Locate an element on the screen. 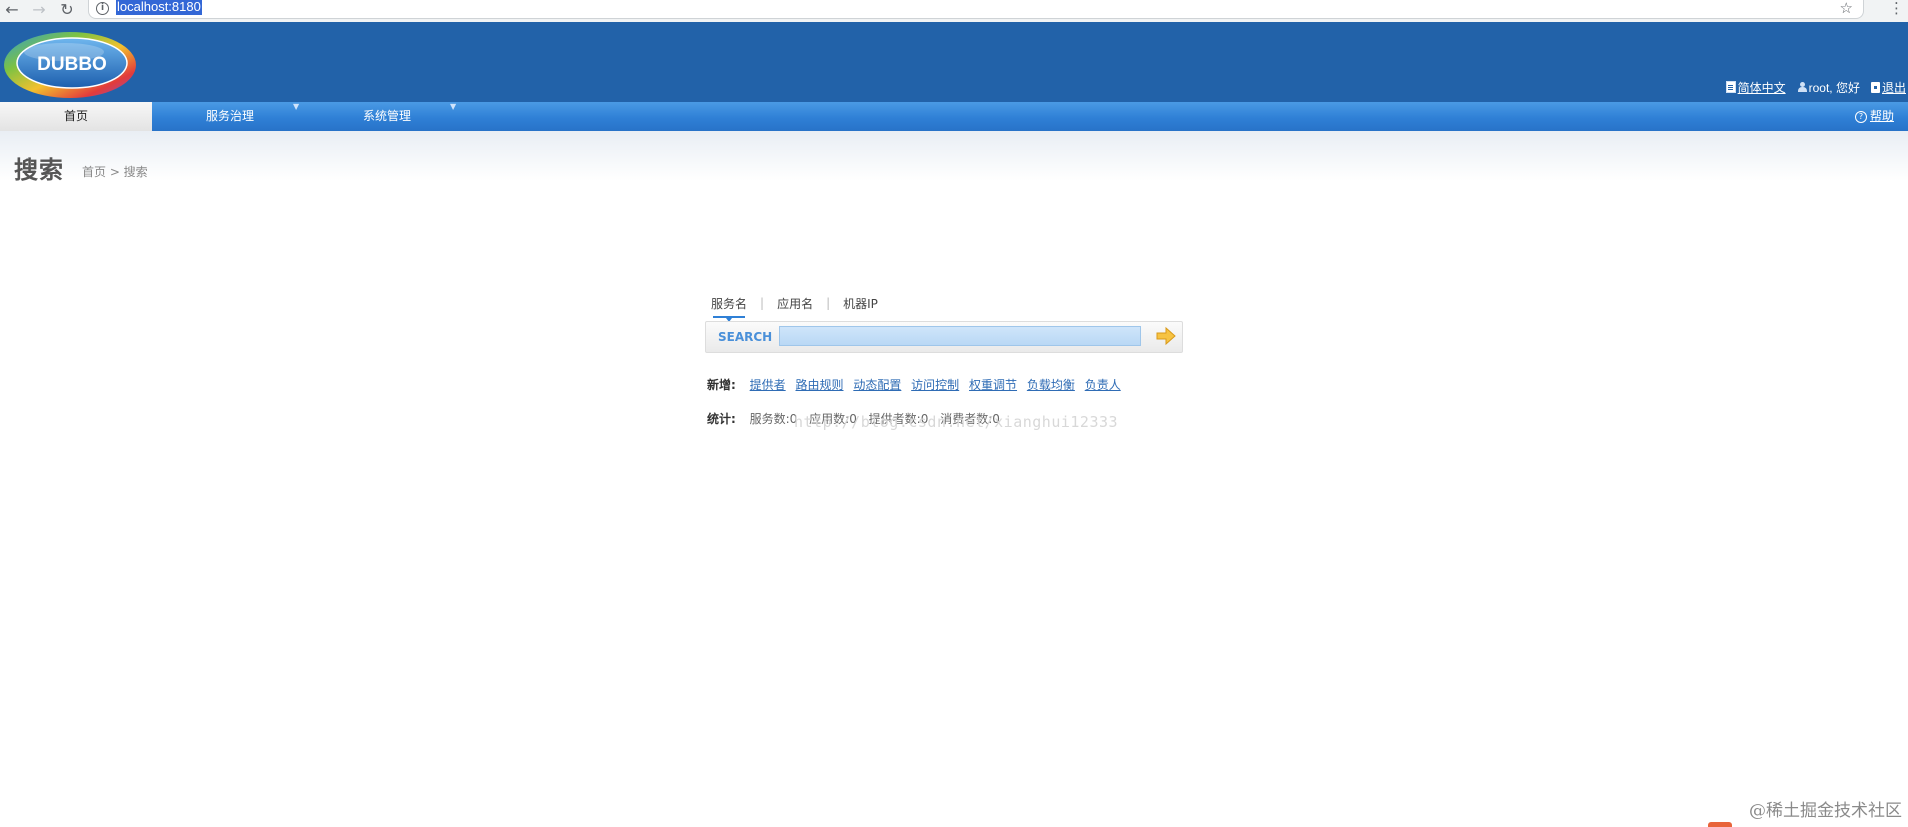 The width and height of the screenshot is (1908, 827). nav-item-system-admin: 系统管理 is located at coordinates (387, 116).